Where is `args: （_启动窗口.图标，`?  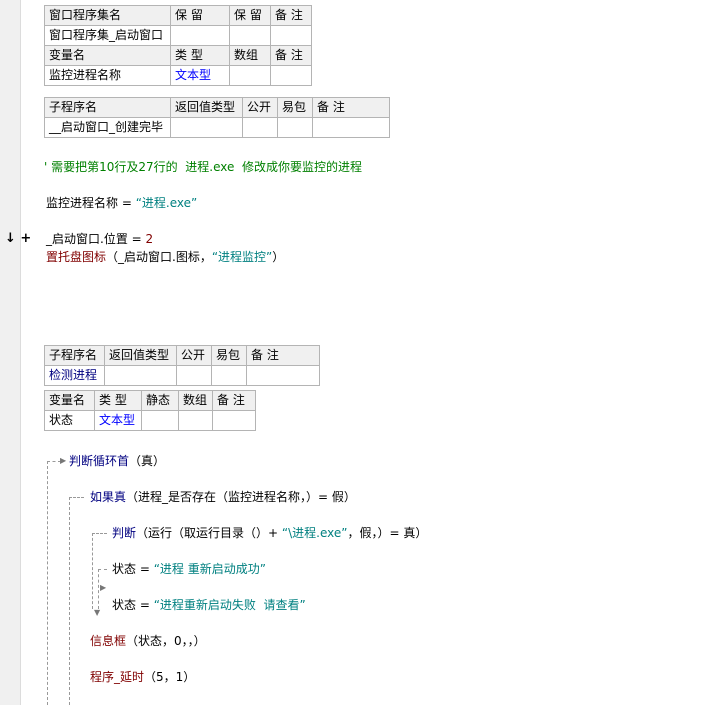
args: （_启动窗口.图标， is located at coordinates (159, 257).